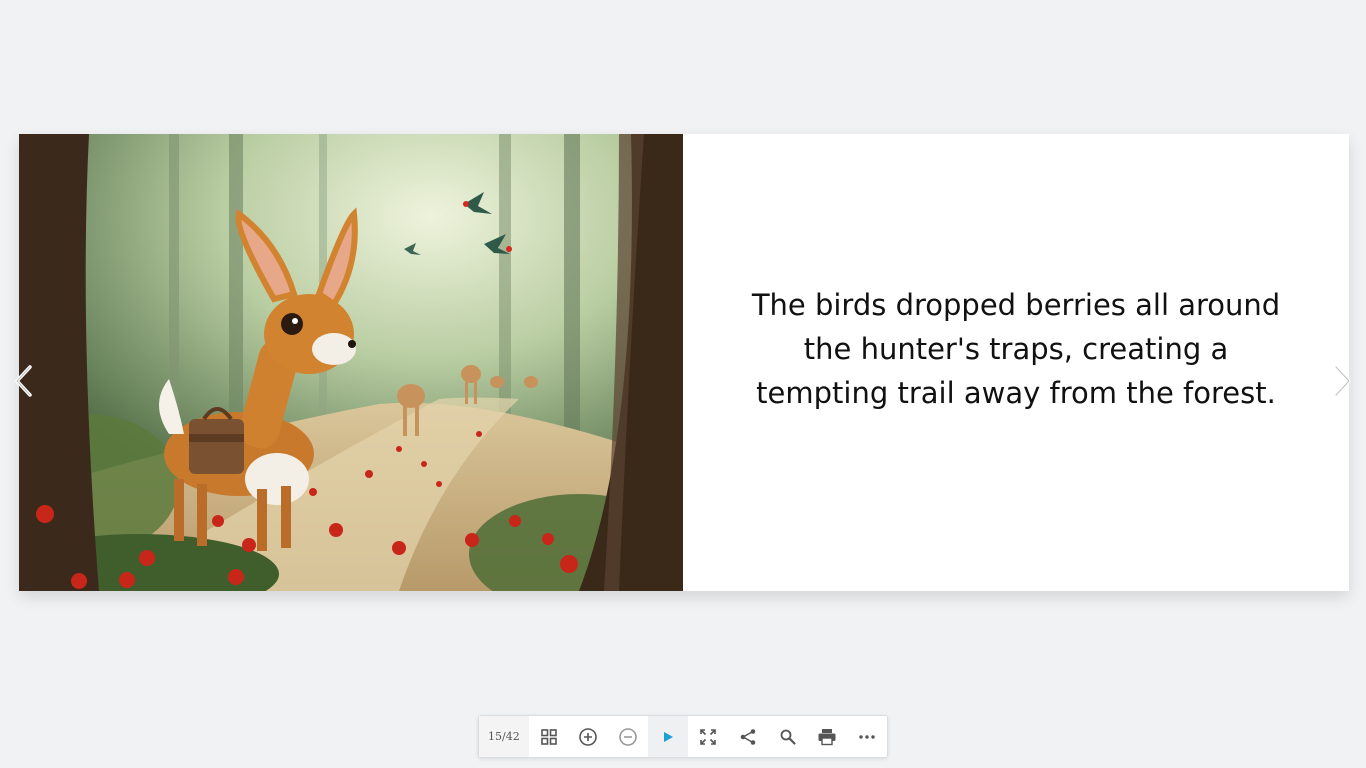  I want to click on viewer-toolbar: 15/42, so click(683, 736).